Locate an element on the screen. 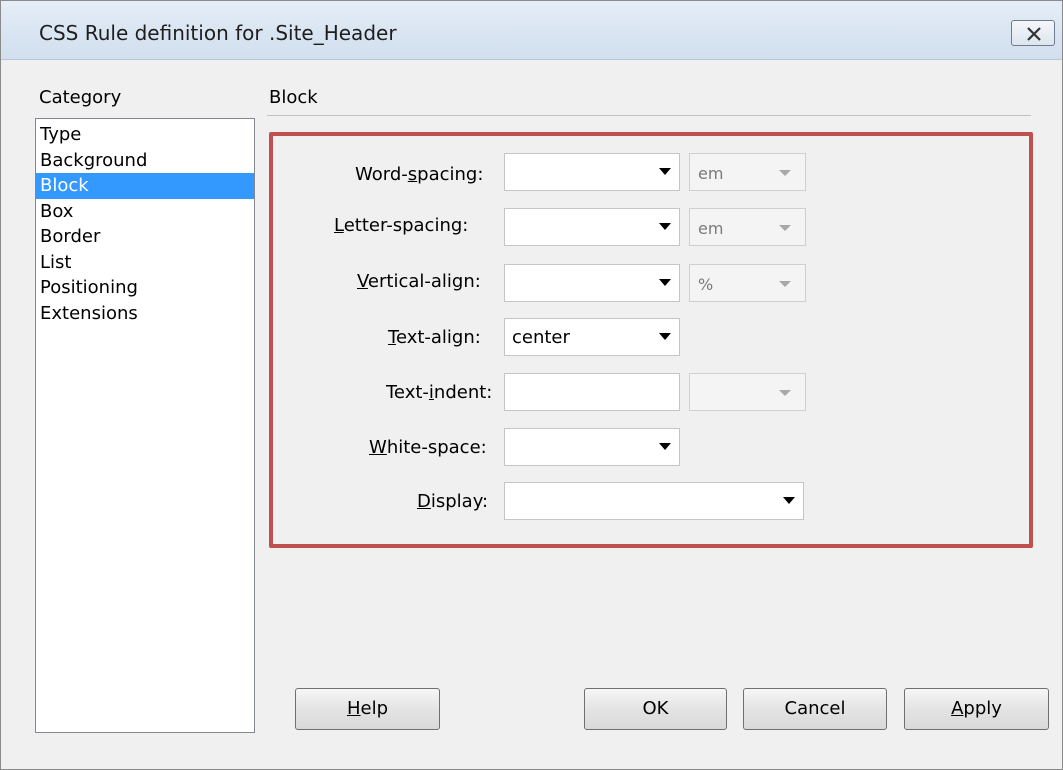 This screenshot has height=770, width=1063. word-spacing-unit: em is located at coordinates (711, 173).